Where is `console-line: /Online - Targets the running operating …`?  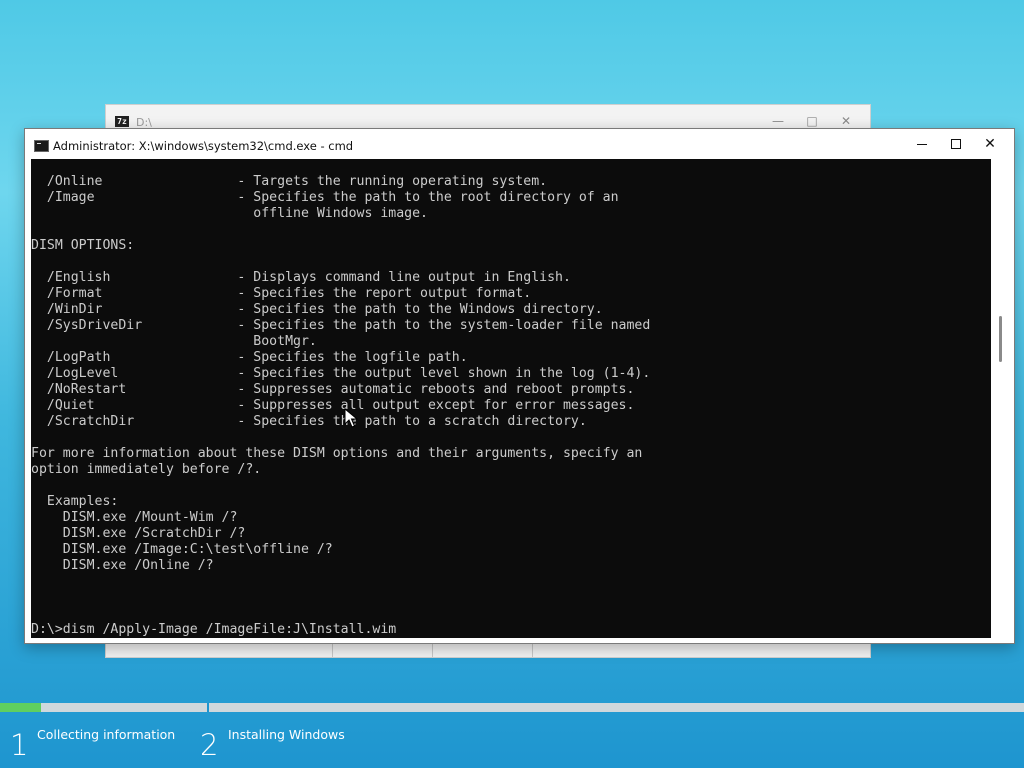 console-line: /Online - Targets the running operating … is located at coordinates (289, 181).